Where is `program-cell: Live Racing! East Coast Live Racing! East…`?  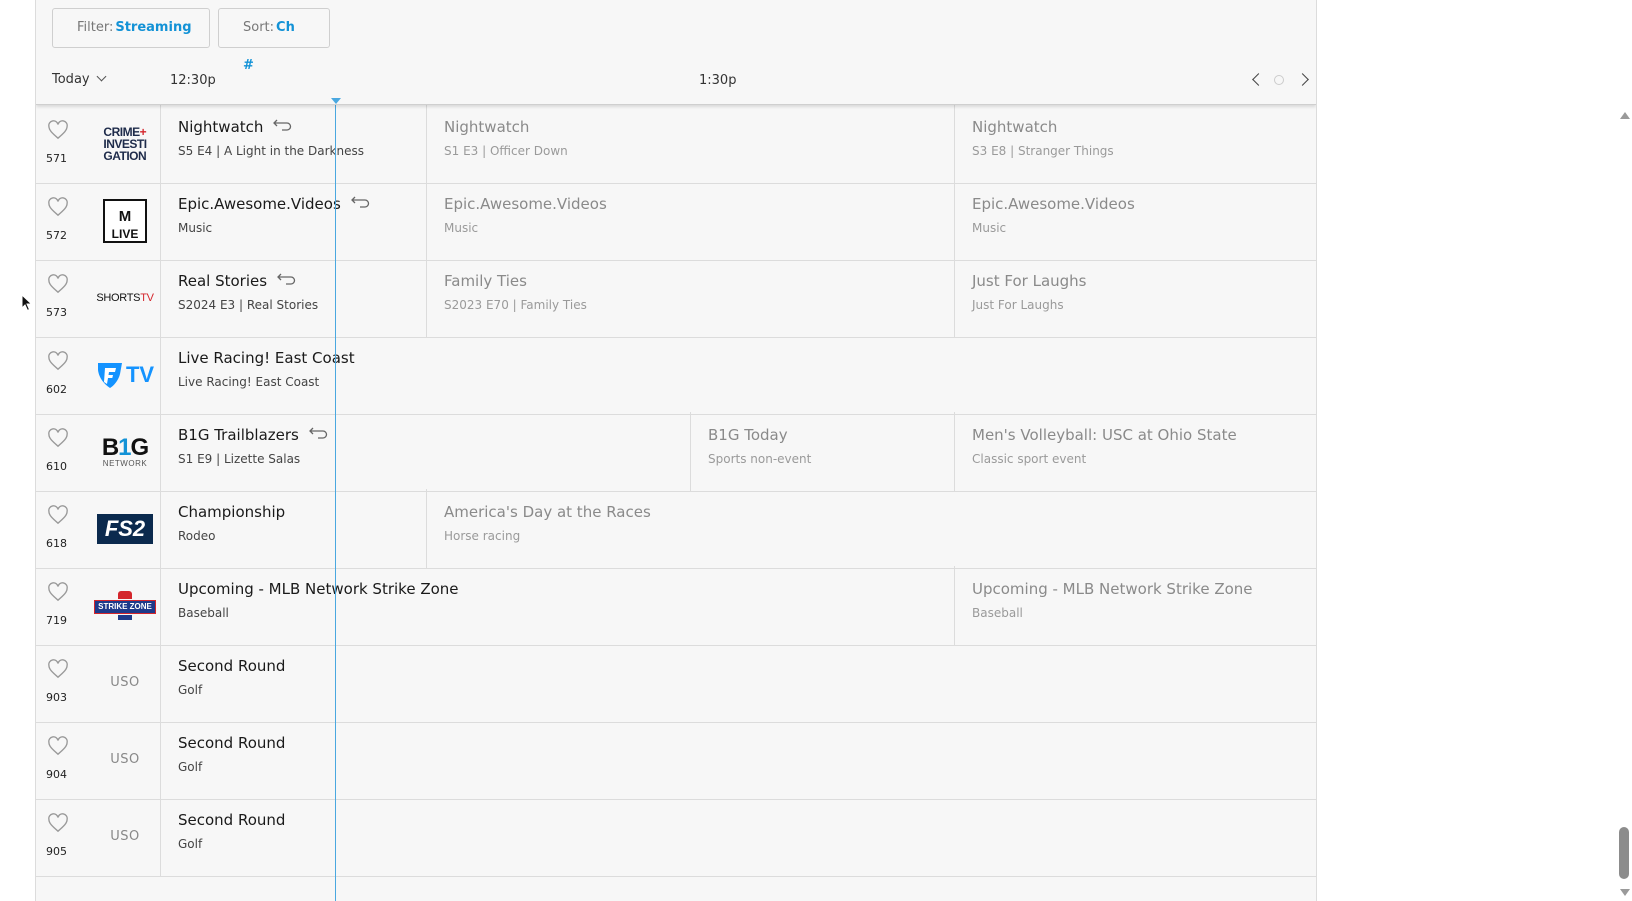
program-cell: Live Racing! East Coast Live Racing! East… is located at coordinates (738, 374).